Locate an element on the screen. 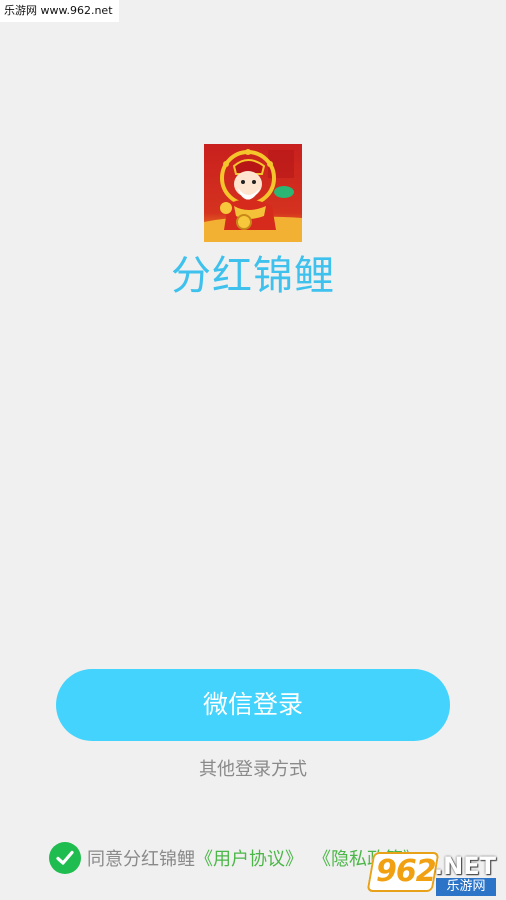 This screenshot has height=900, width=506. watermark-number: 962 is located at coordinates (406, 871).